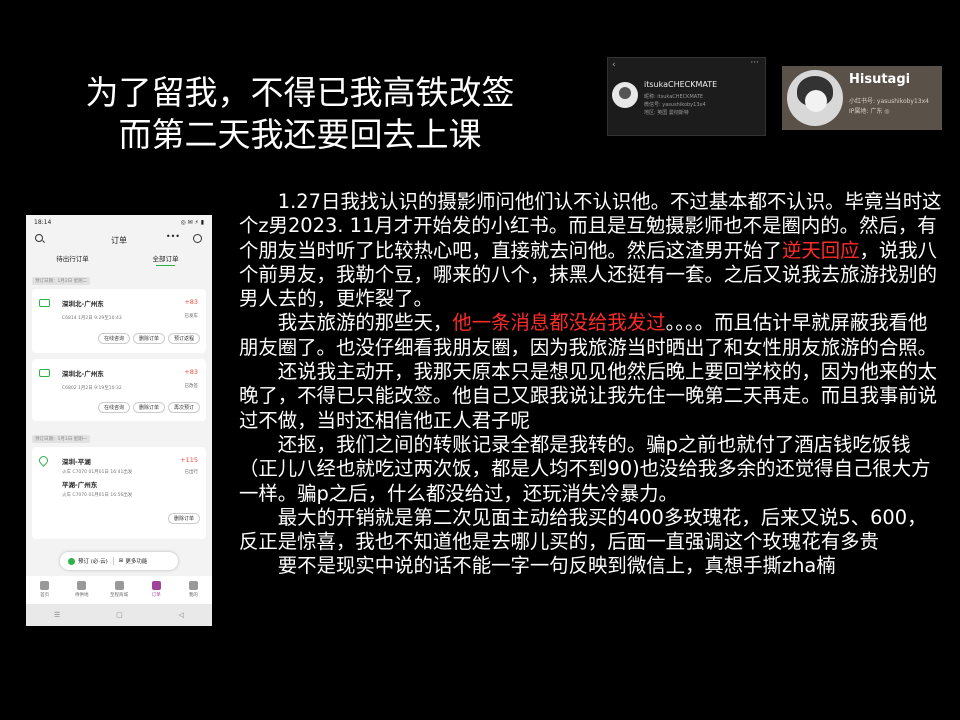  Describe the element at coordinates (191, 386) in the screenshot. I see `order-state: 已改签` at that location.